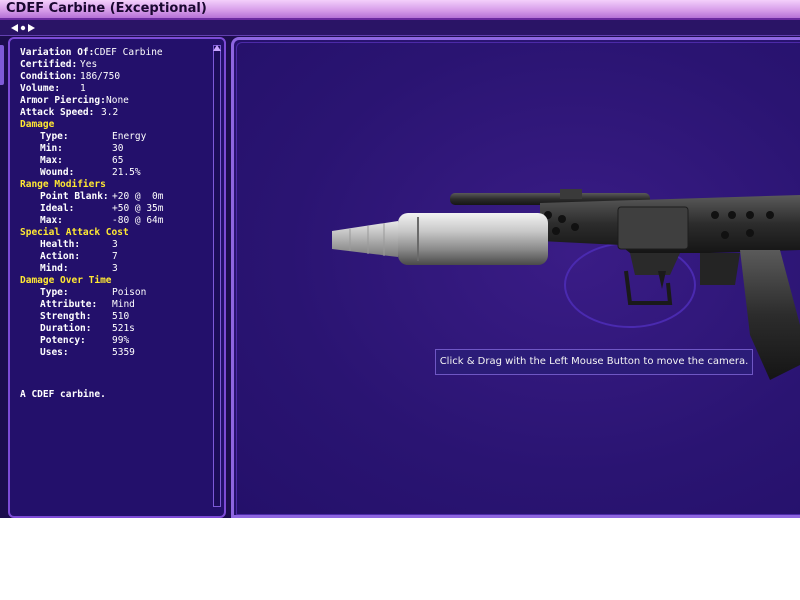  I want to click on stat-row-damage-min: Min: 30, so click(117, 149).